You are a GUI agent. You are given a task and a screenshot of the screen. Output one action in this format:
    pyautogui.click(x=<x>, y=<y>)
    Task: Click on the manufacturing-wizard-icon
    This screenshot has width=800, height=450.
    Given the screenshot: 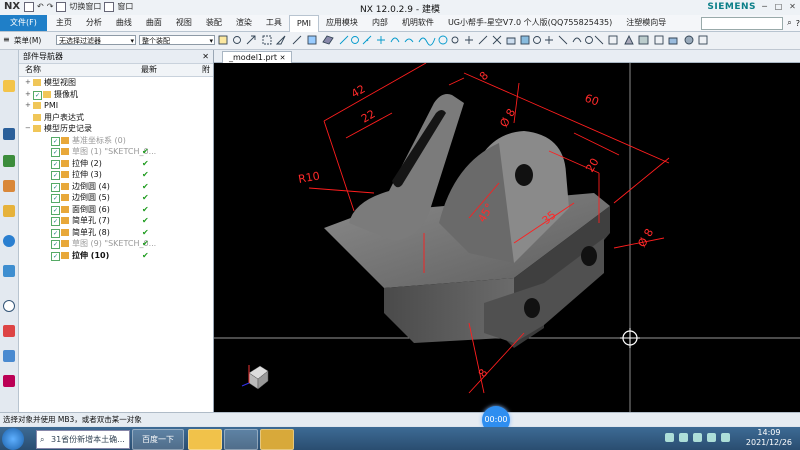 What is the action you would take?
    pyautogui.click(x=9, y=356)
    